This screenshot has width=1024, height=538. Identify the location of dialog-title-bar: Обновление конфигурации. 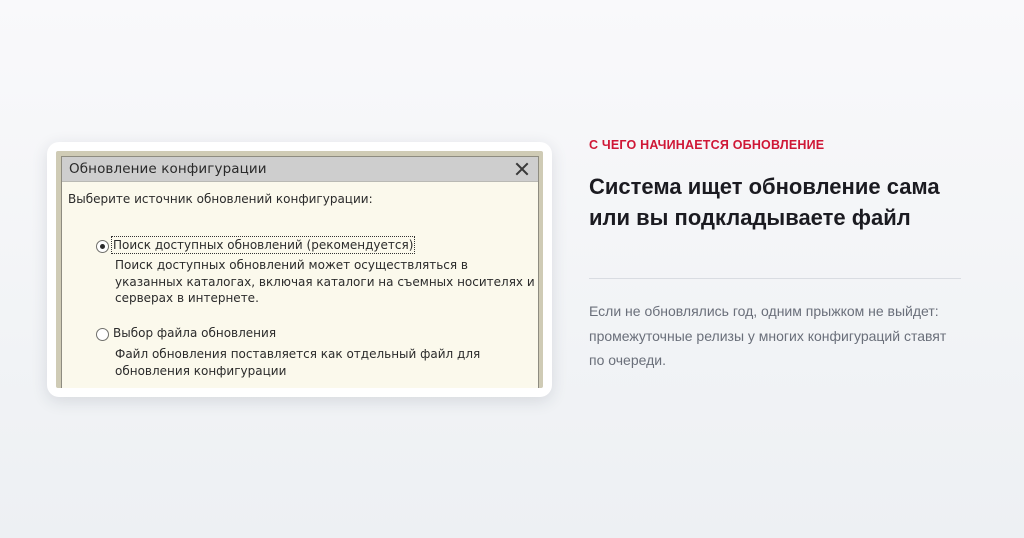
(300, 169).